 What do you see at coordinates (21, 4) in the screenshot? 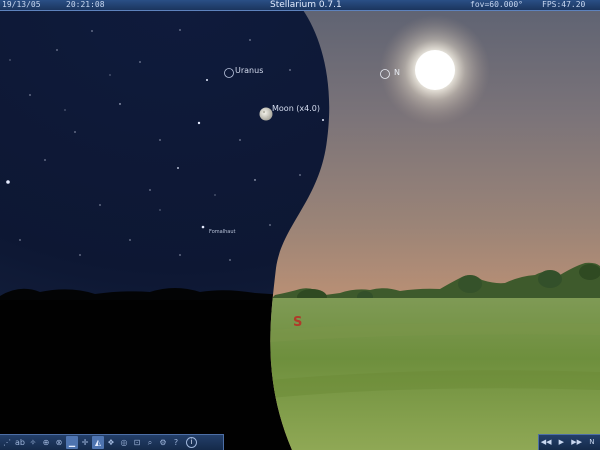
I see `date-display: 19/13/05` at bounding box center [21, 4].